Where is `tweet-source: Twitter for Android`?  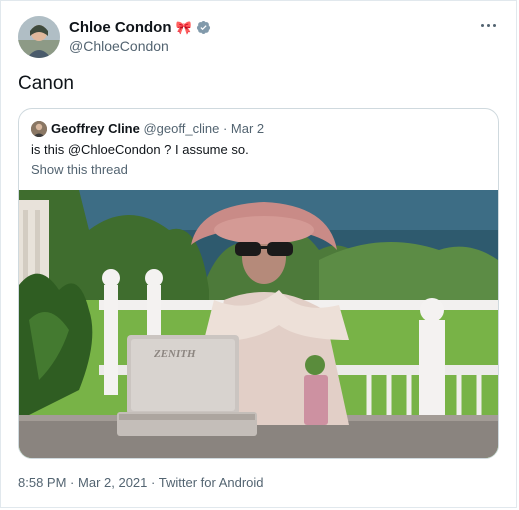
tweet-source: Twitter for Android is located at coordinates (211, 482).